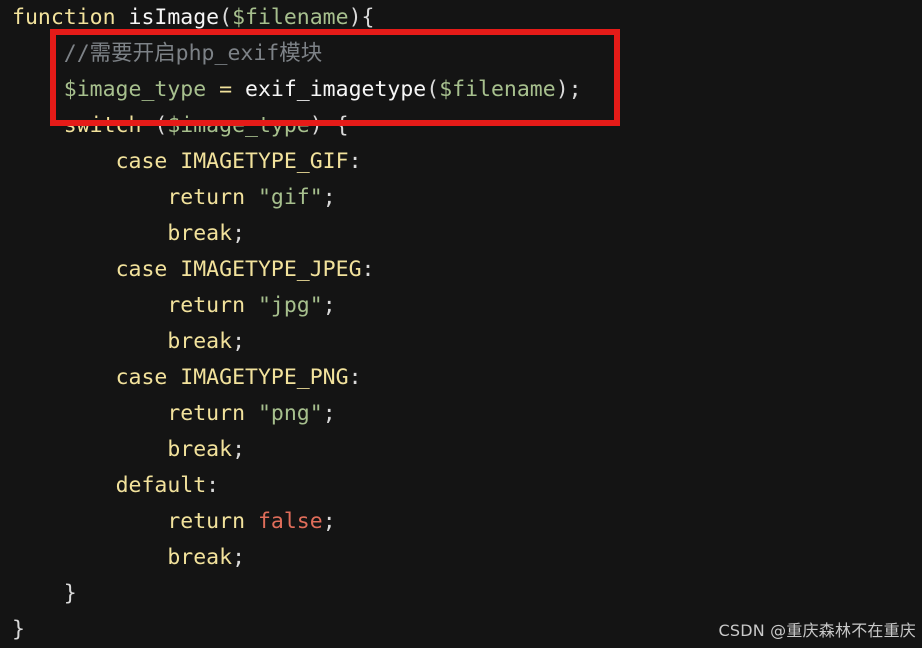  I want to click on code-token: (, so click(226, 17).